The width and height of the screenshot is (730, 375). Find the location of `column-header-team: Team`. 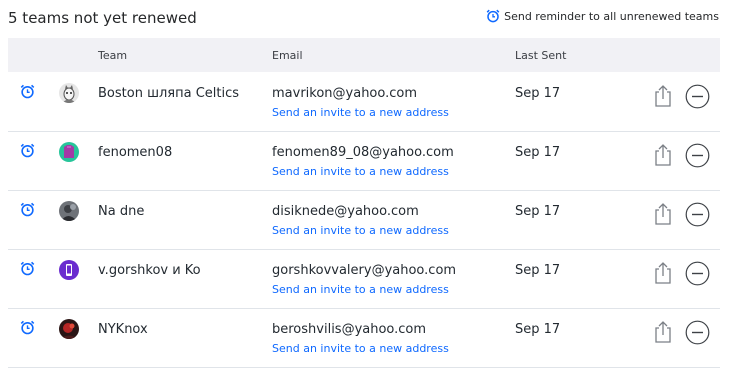

column-header-team: Team is located at coordinates (113, 55).